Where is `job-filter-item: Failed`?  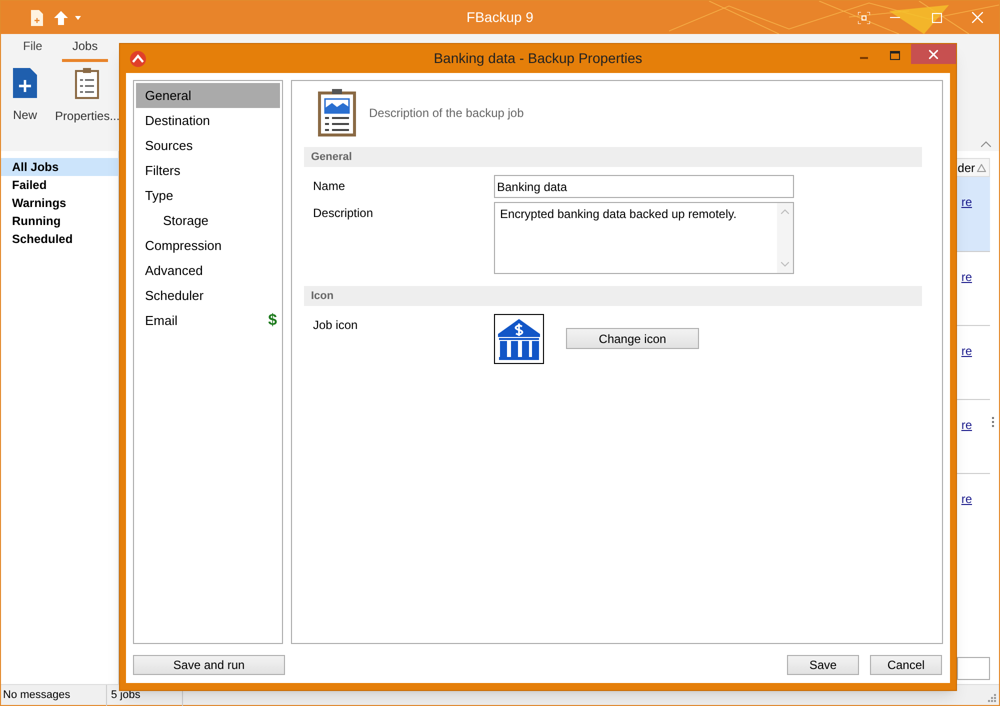 job-filter-item: Failed is located at coordinates (59, 185).